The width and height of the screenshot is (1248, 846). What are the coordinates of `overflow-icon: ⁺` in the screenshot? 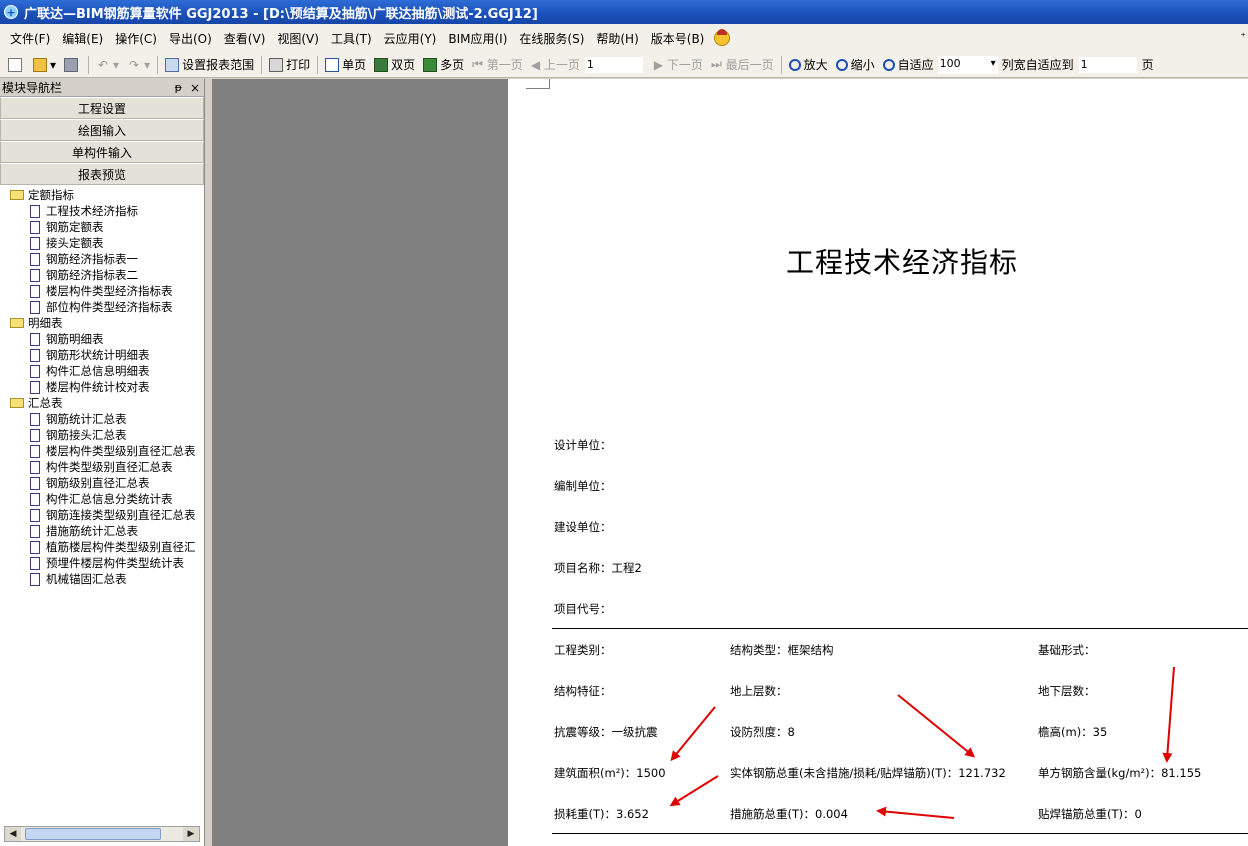 It's located at (1243, 36).